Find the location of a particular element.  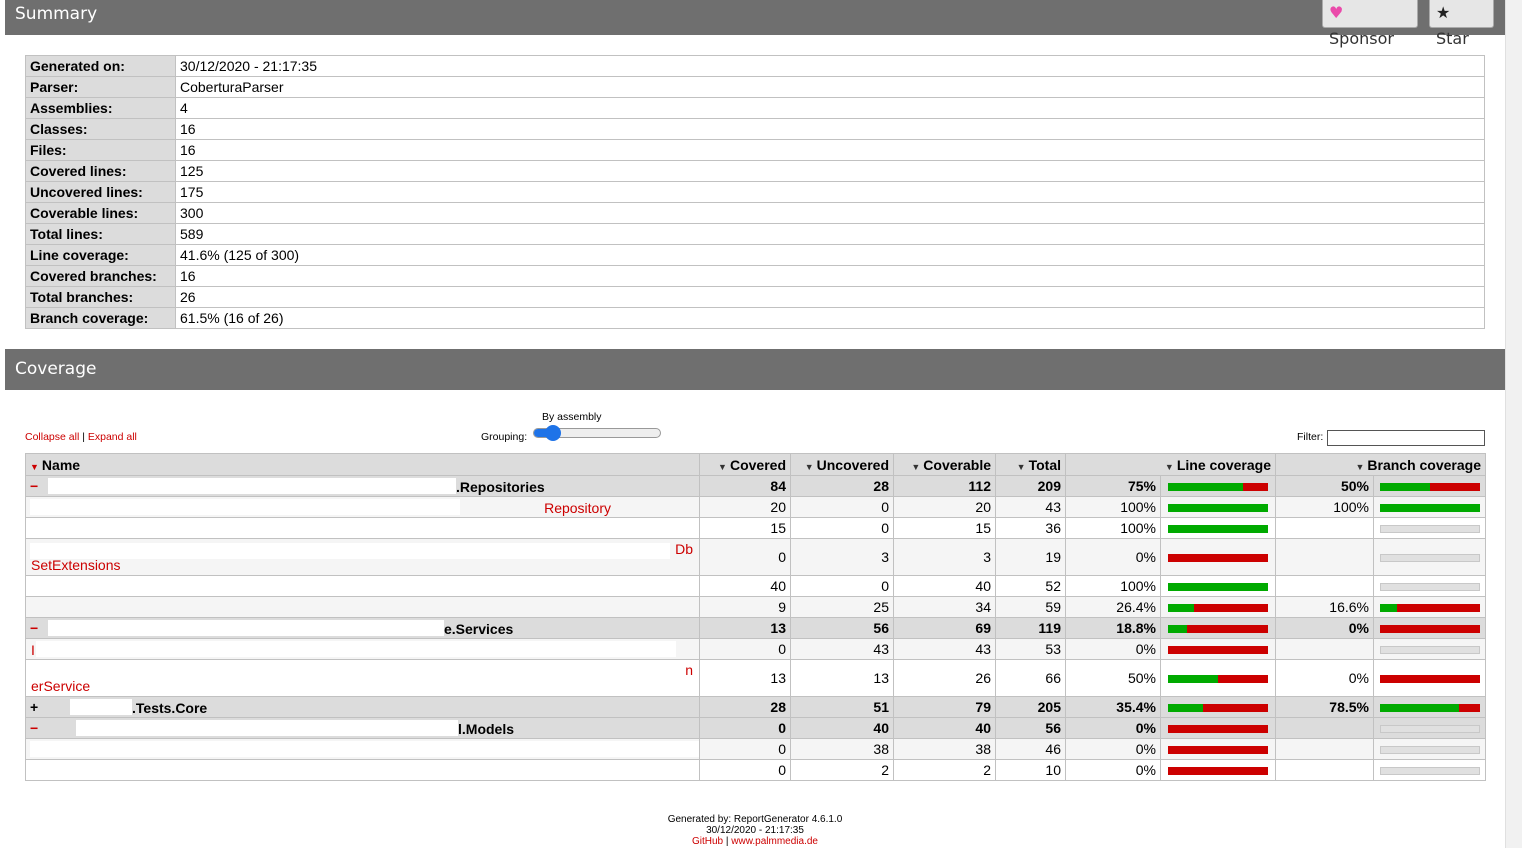

covered-cell: 40 is located at coordinates (745, 586).